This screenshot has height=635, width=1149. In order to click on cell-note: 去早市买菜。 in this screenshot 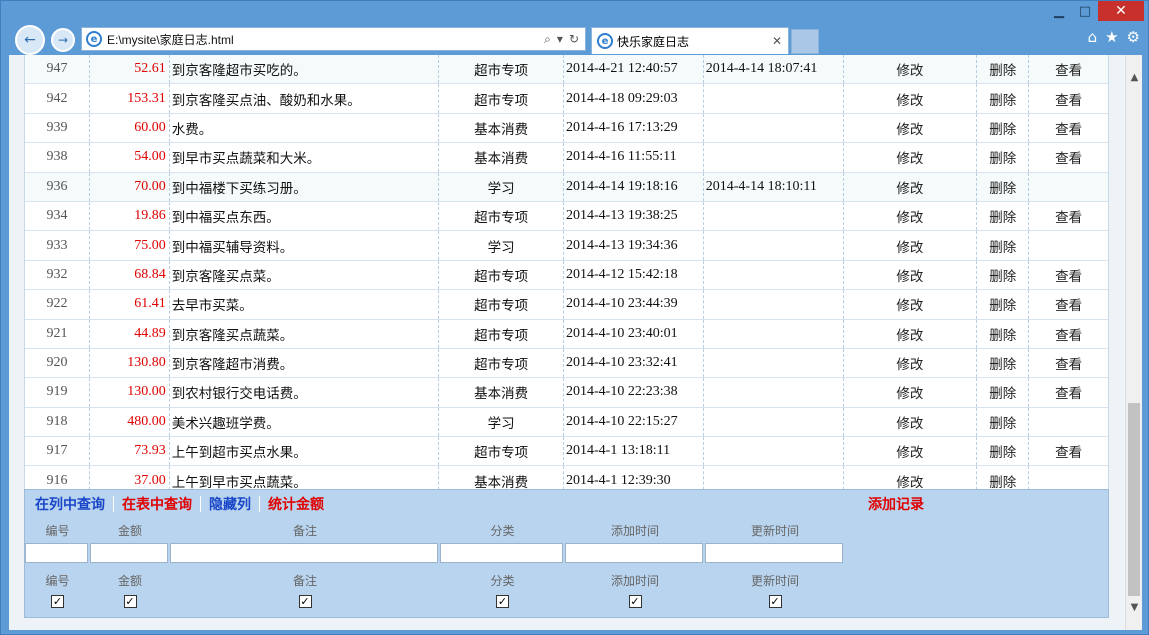, I will do `click(305, 304)`.